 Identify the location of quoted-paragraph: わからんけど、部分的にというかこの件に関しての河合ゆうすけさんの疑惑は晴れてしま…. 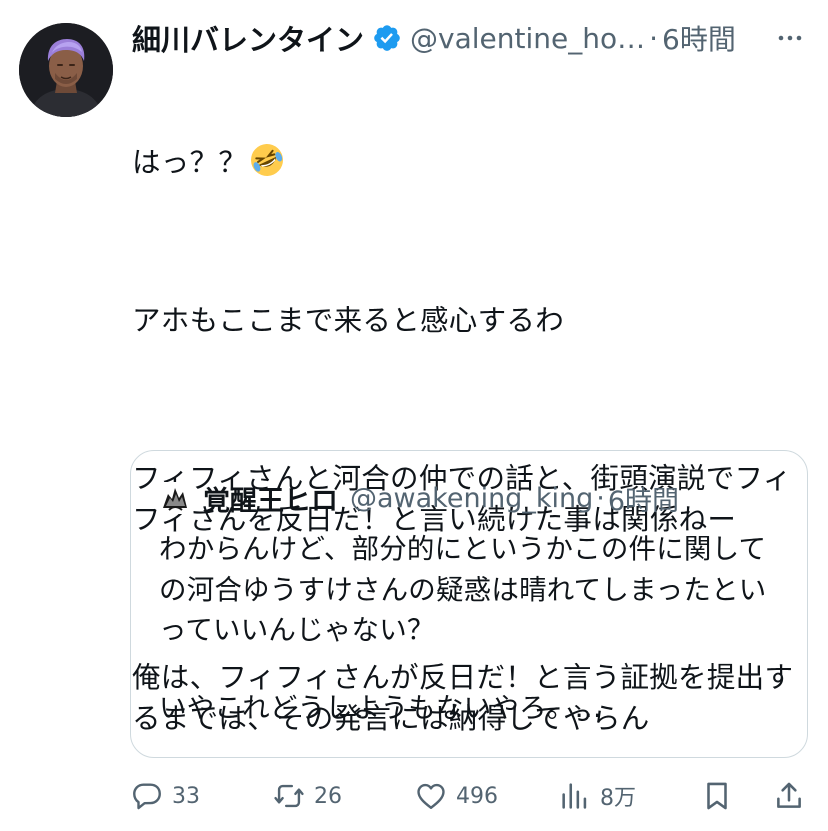
(463, 589).